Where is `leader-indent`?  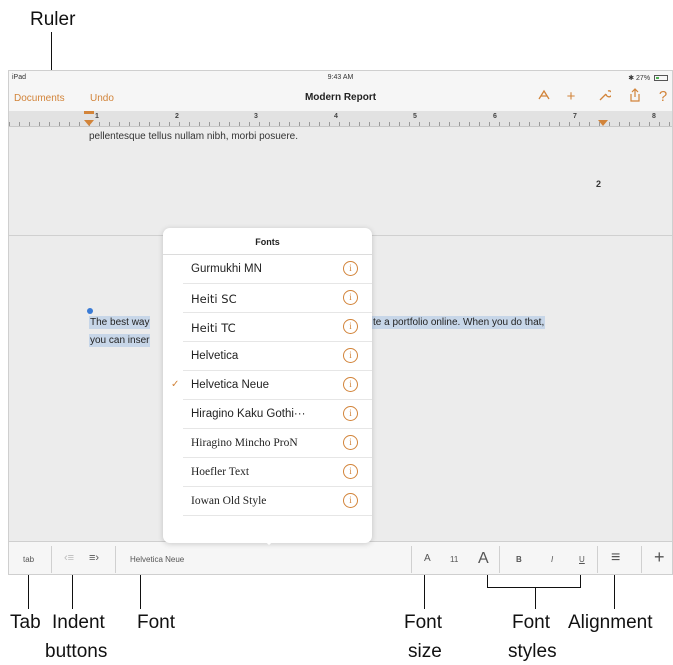
leader-indent is located at coordinates (72, 592).